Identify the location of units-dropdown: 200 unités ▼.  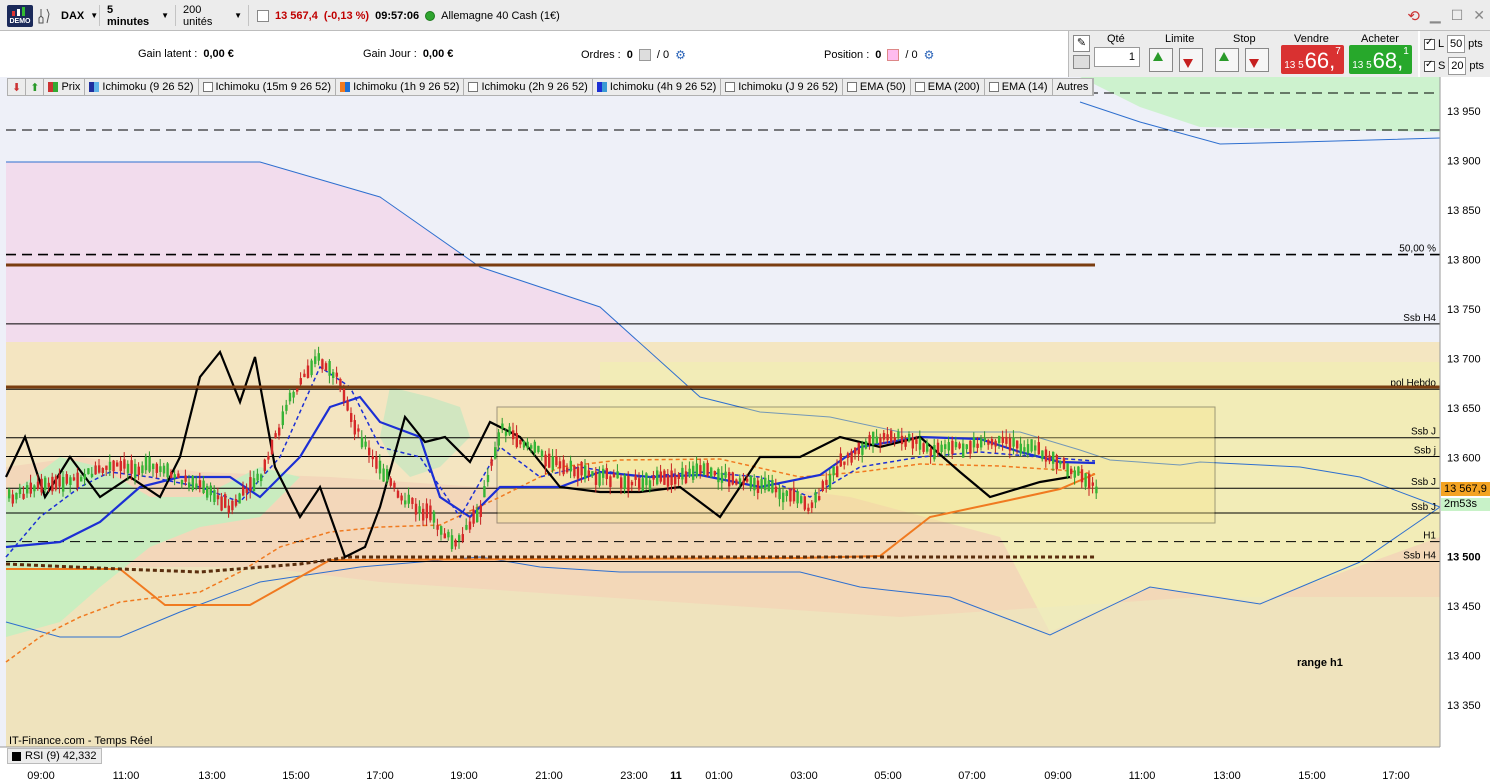
(213, 16).